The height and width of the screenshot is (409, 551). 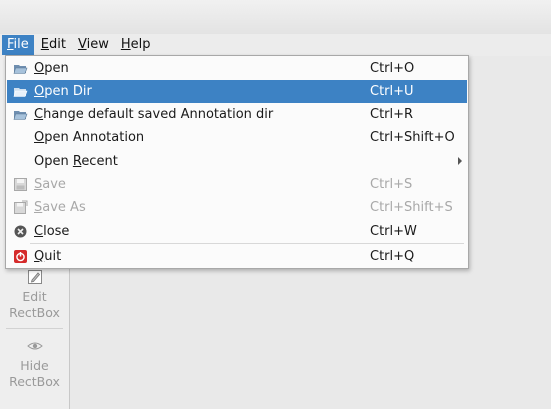 What do you see at coordinates (393, 231) in the screenshot?
I see `menu-item-close-shortcut: Ctrl+W` at bounding box center [393, 231].